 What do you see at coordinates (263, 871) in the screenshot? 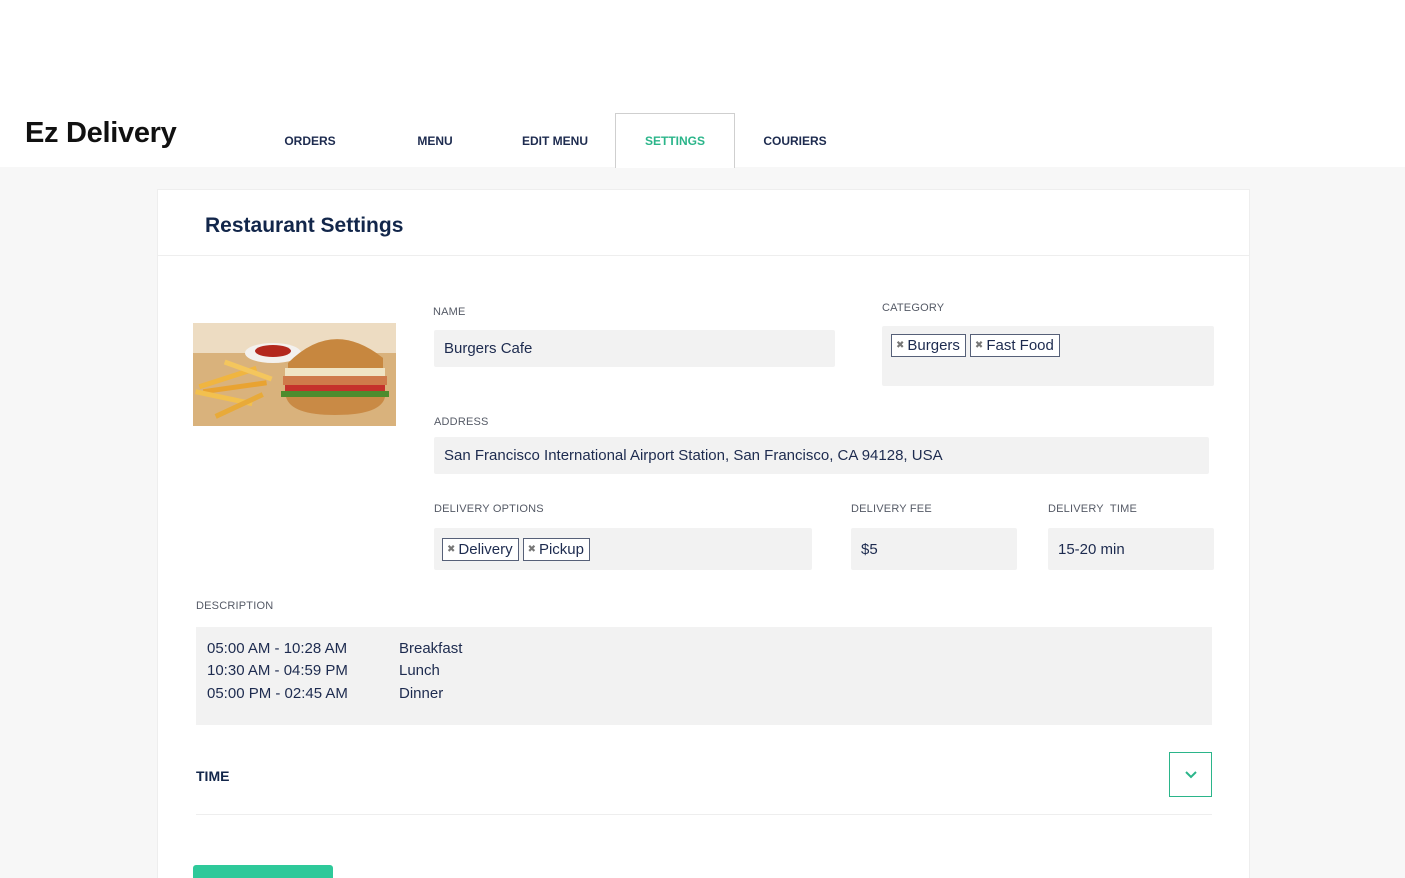
I see `save-button` at bounding box center [263, 871].